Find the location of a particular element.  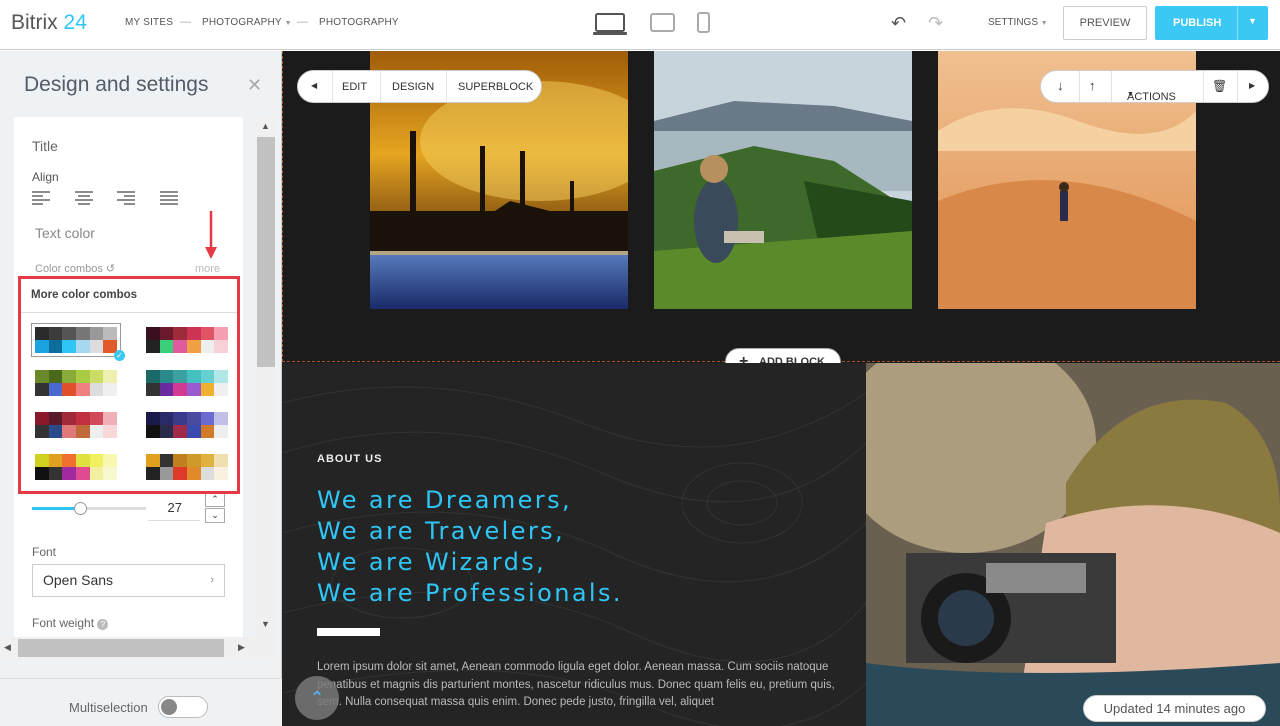

size-slider-handle is located at coordinates (80, 508).